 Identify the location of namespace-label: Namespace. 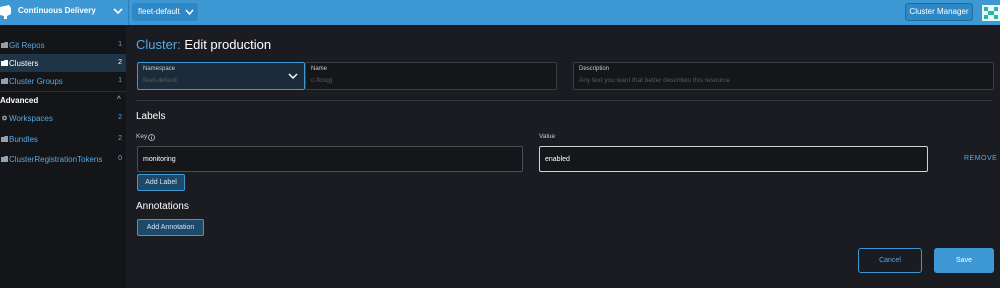
(159, 69).